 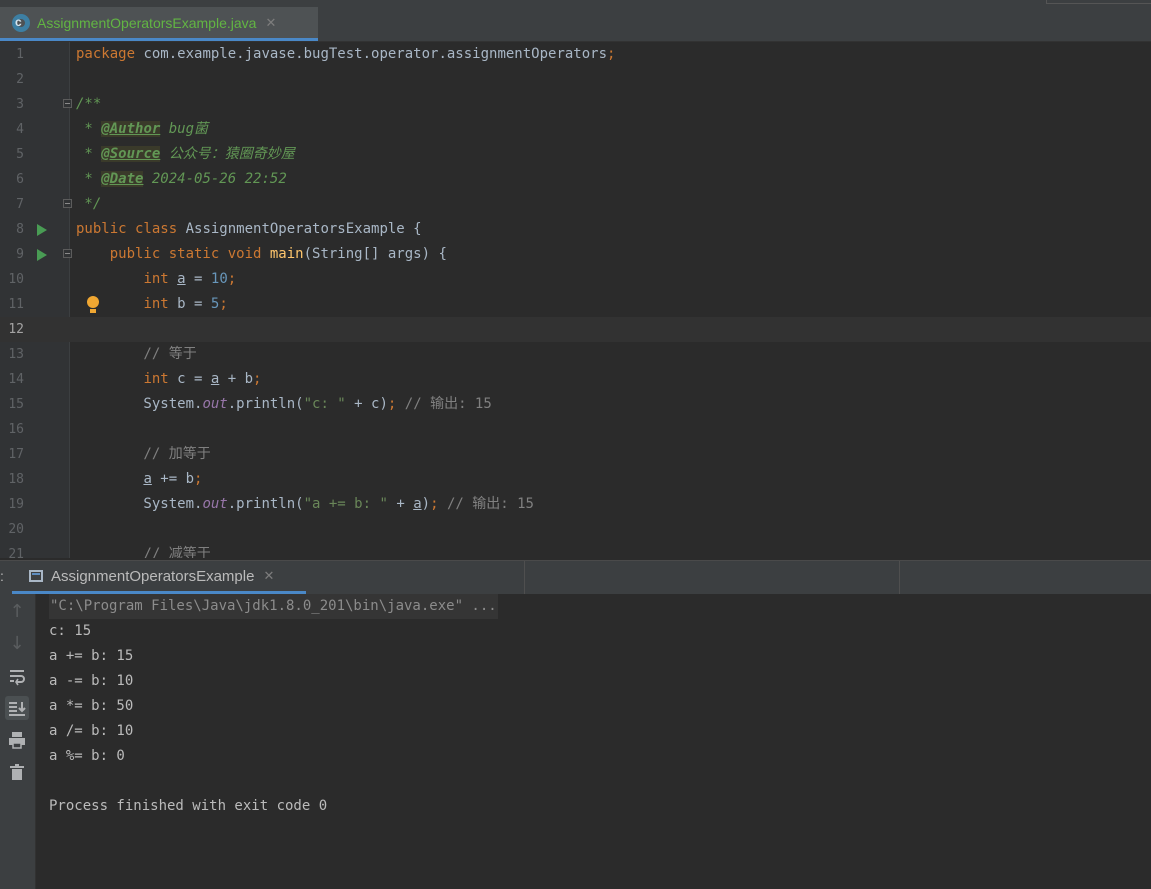 I want to click on code-line: 7 */, so click(x=575, y=204).